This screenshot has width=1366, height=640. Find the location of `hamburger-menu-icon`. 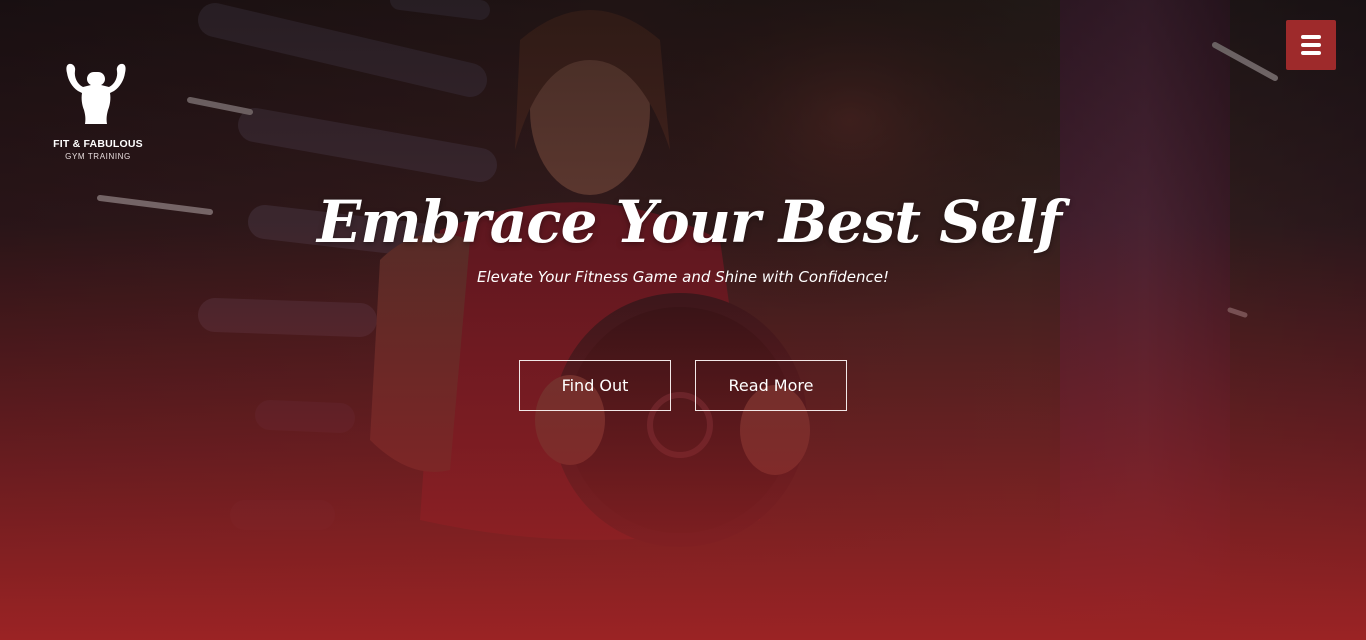

hamburger-menu-icon is located at coordinates (1311, 37).